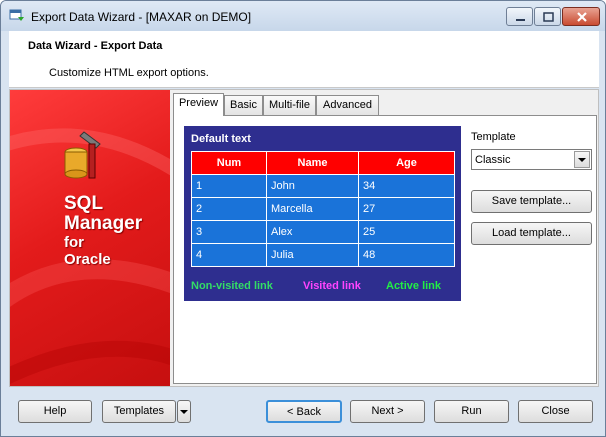 Image resolution: width=606 pixels, height=437 pixels. Describe the element at coordinates (406, 163) in the screenshot. I see `preview-header-age: Age` at that location.